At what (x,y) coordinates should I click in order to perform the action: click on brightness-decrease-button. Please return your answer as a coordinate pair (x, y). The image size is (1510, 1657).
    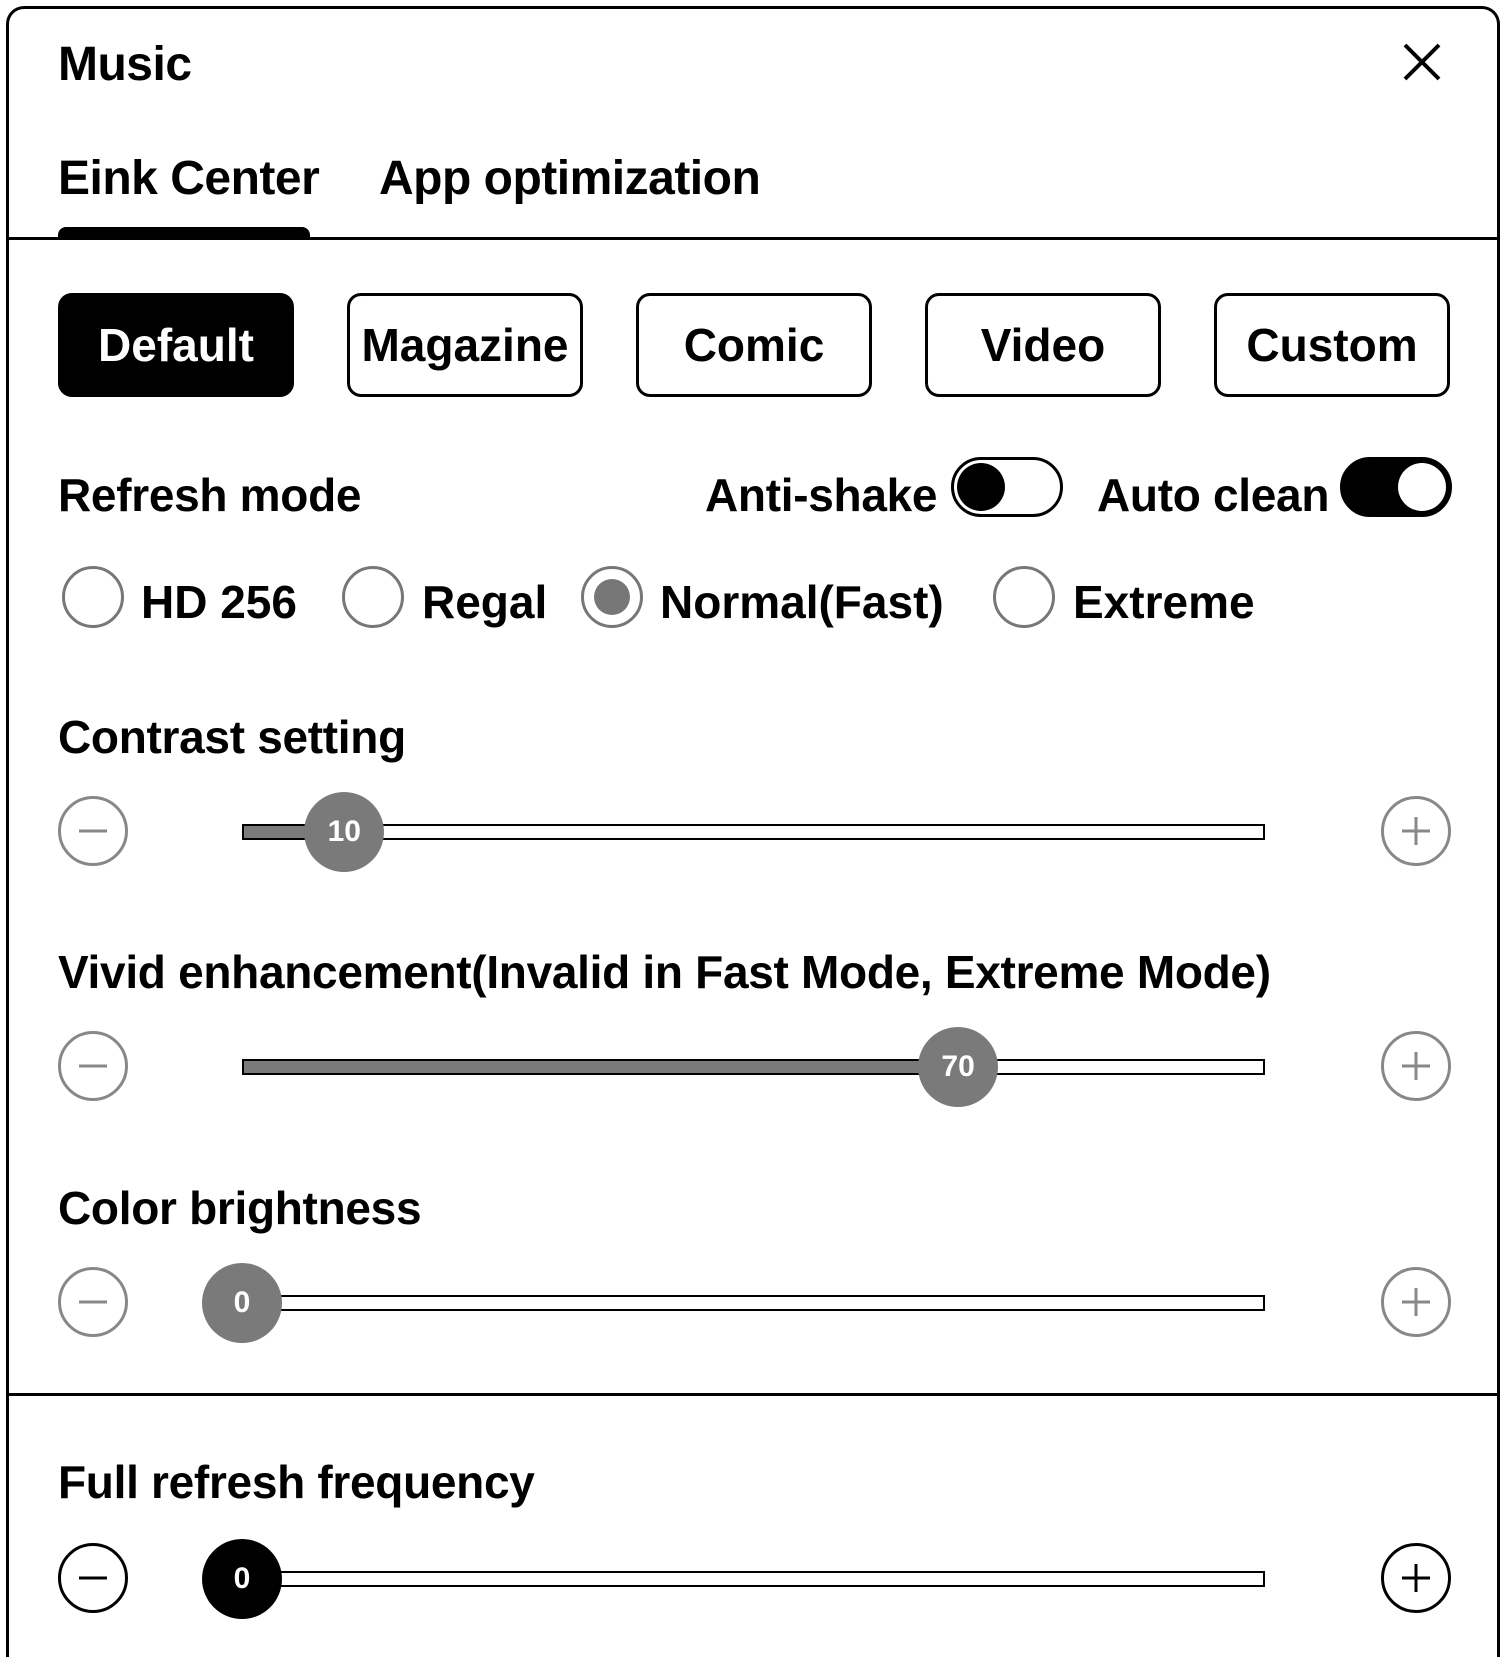
    Looking at the image, I should click on (93, 1302).